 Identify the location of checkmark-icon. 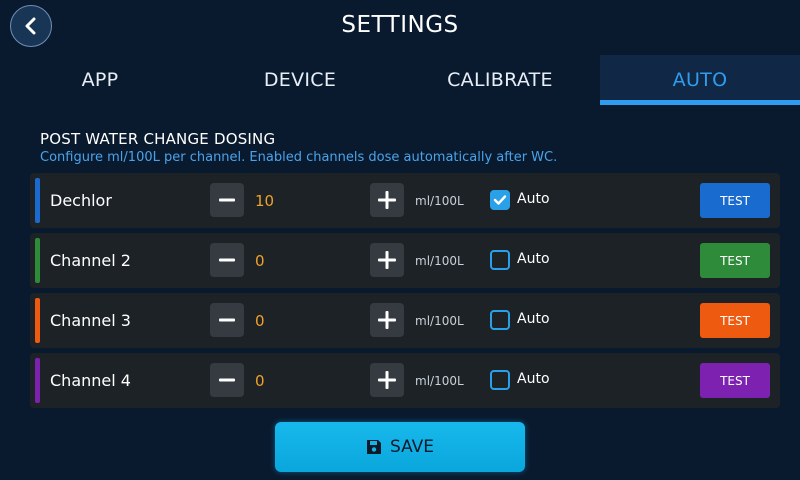
(500, 200).